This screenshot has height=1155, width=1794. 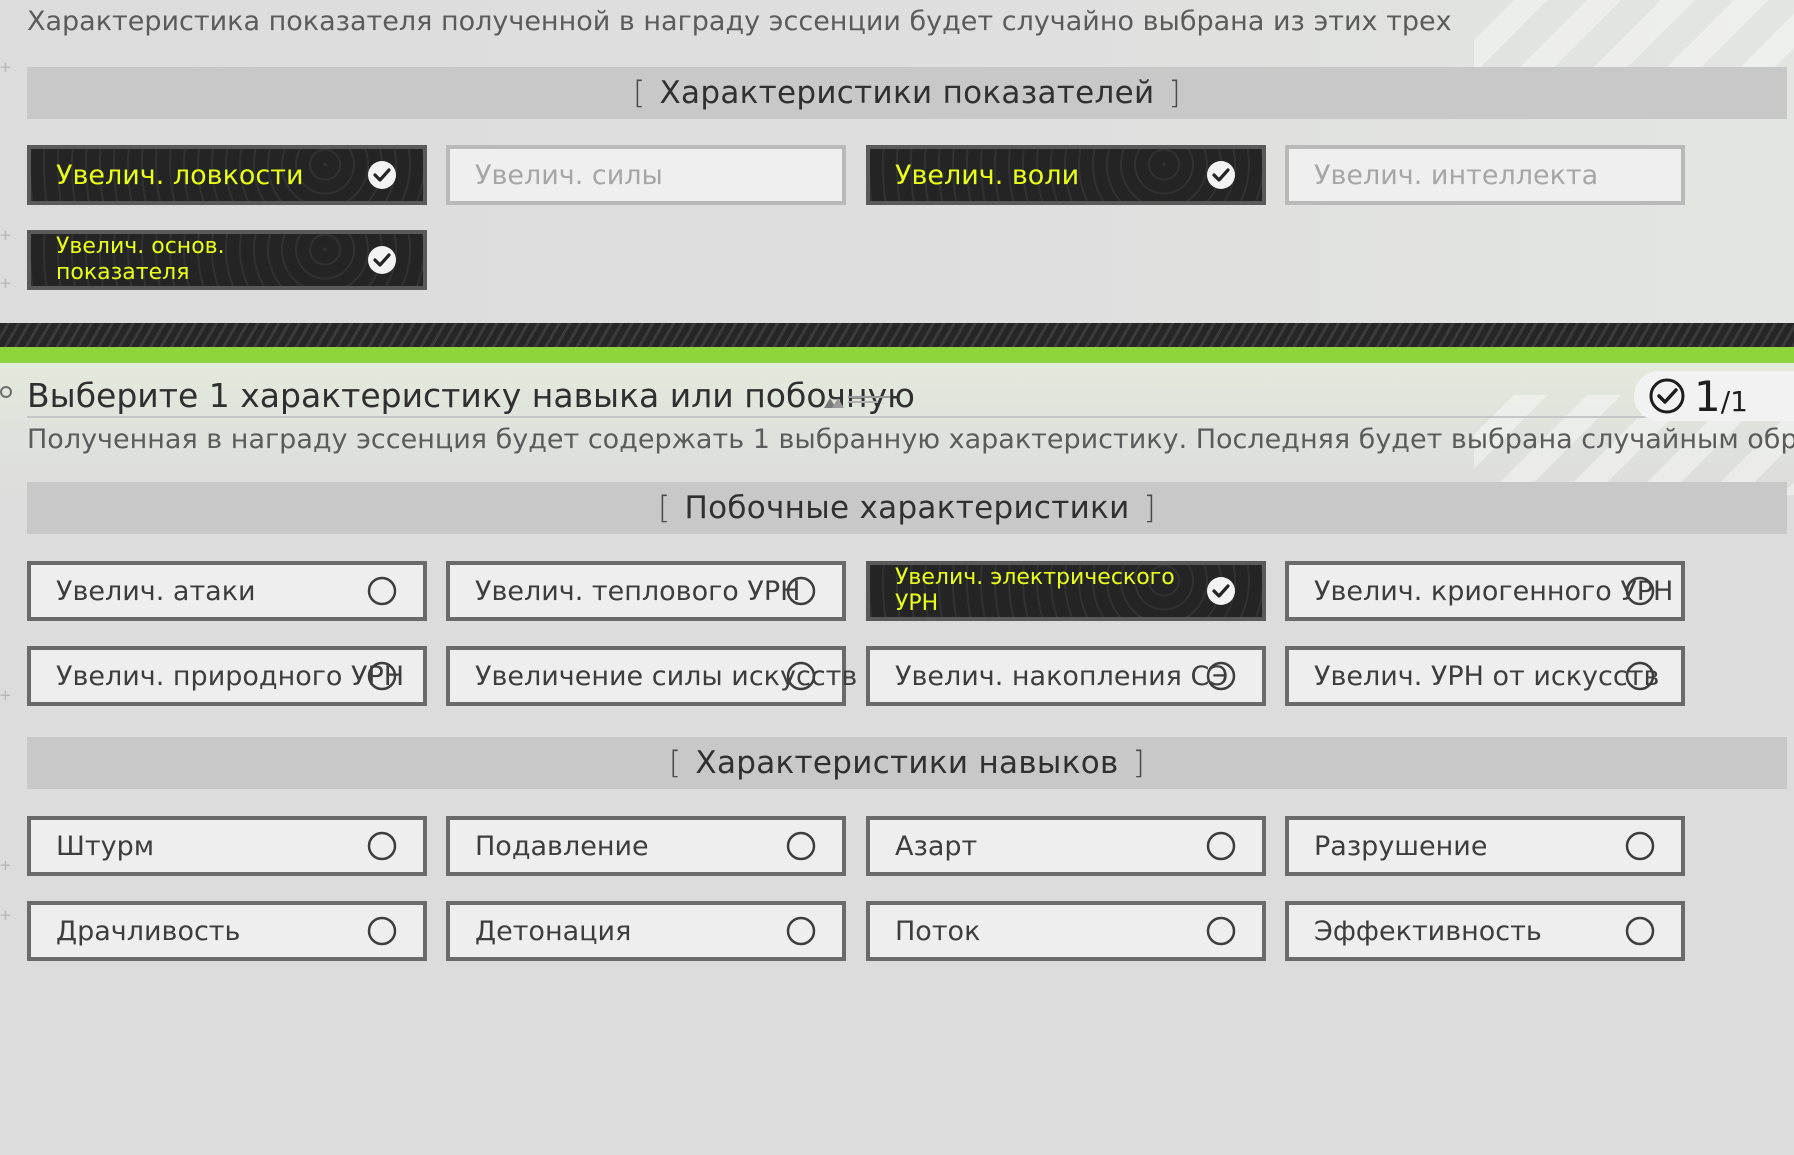 I want to click on secondary-option-label: Увелич. УРН от искусств, so click(x=1487, y=676).